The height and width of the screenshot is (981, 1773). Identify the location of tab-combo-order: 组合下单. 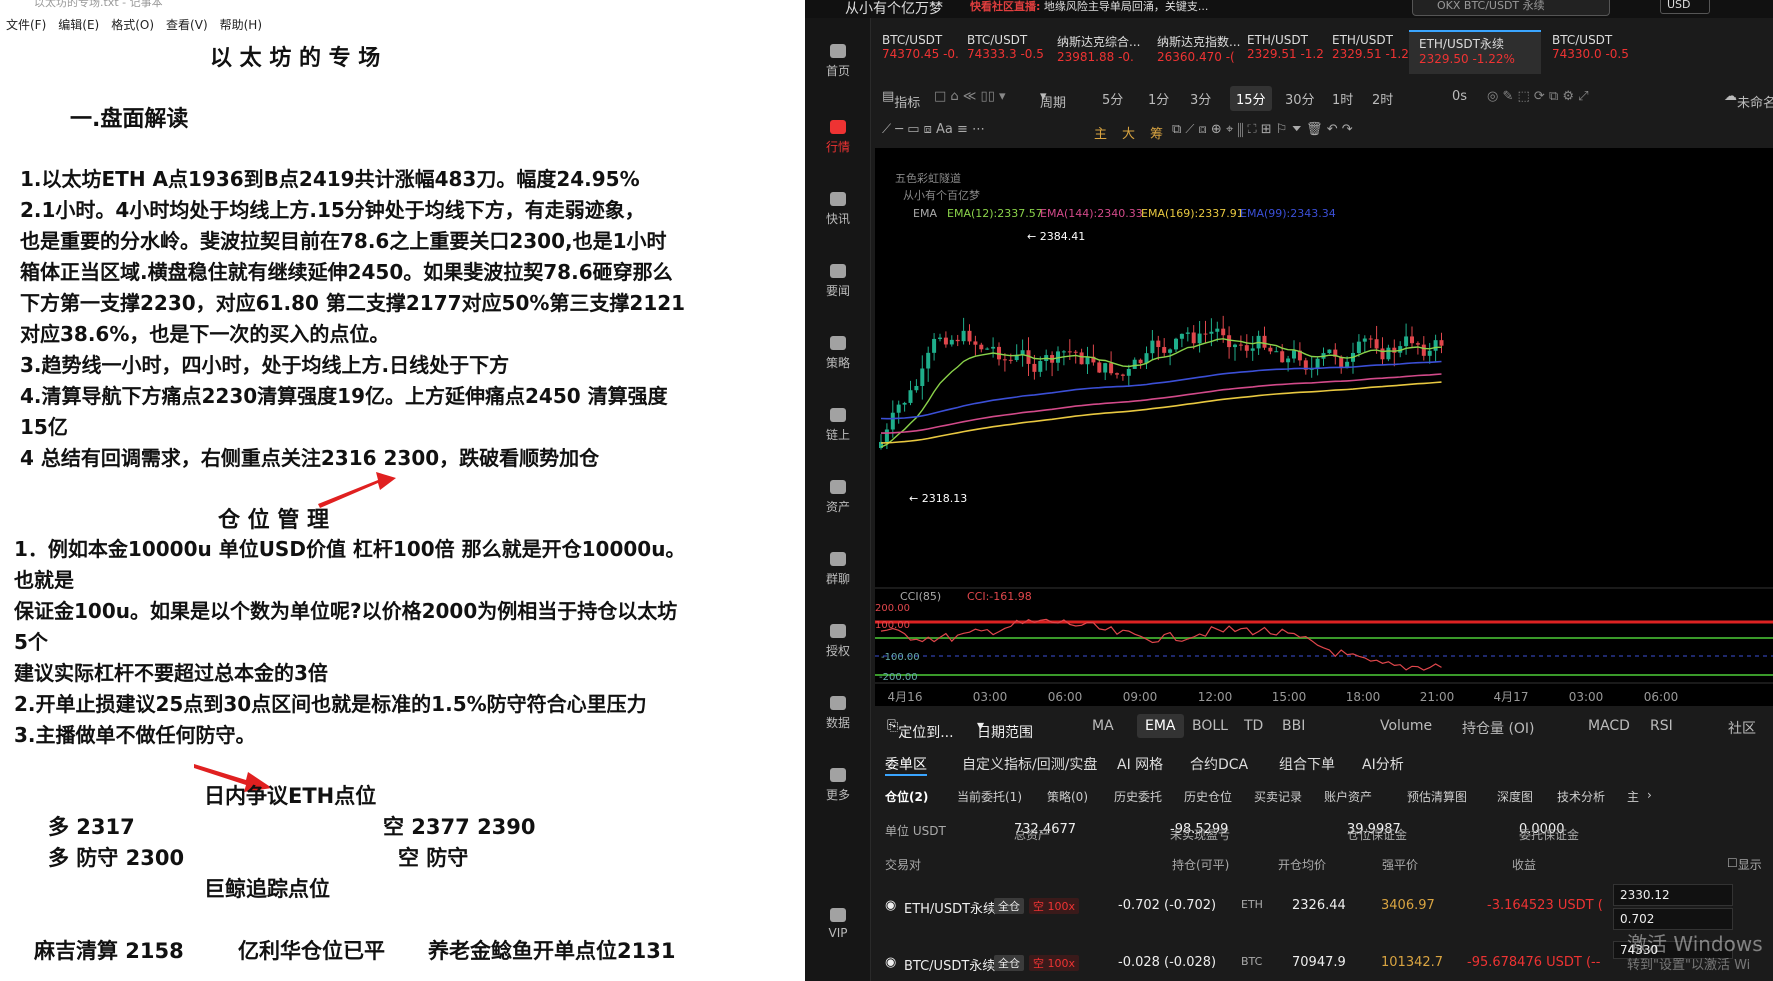
(1307, 764).